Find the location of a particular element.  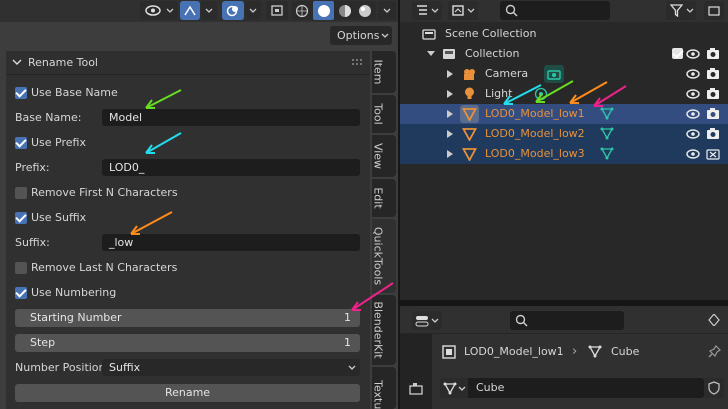

editor-type-button is located at coordinates (427, 320).